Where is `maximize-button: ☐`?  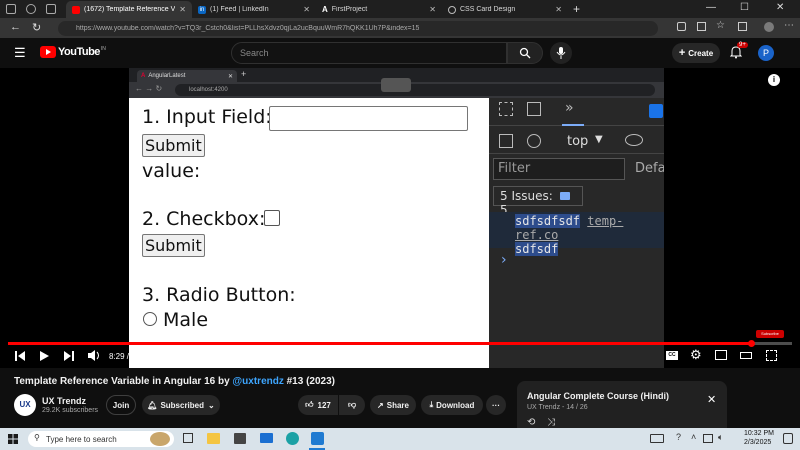
maximize-button: ☐ is located at coordinates (744, 7).